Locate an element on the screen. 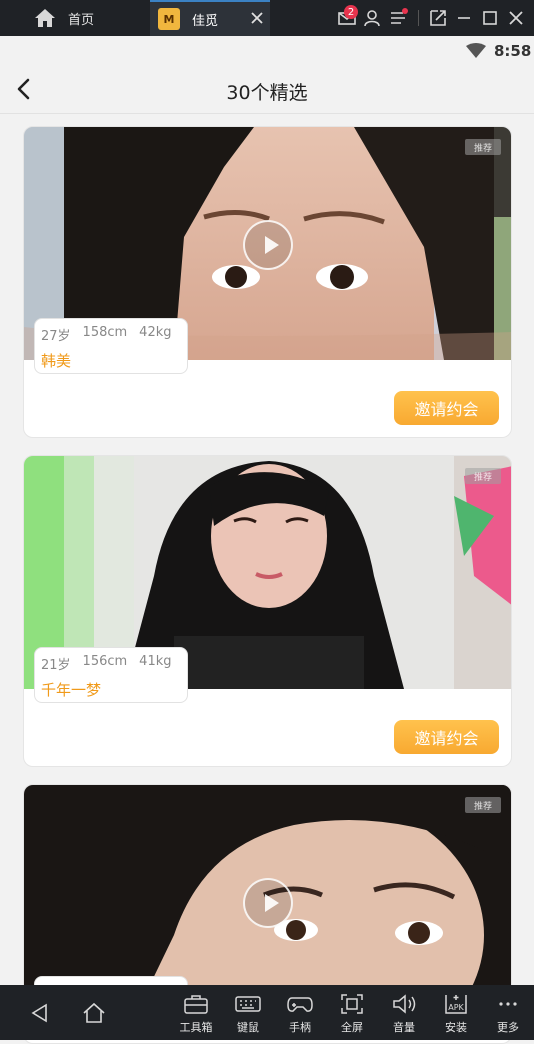 The height and width of the screenshot is (1044, 534). fullscreen-button: 全屏 is located at coordinates (352, 1014).